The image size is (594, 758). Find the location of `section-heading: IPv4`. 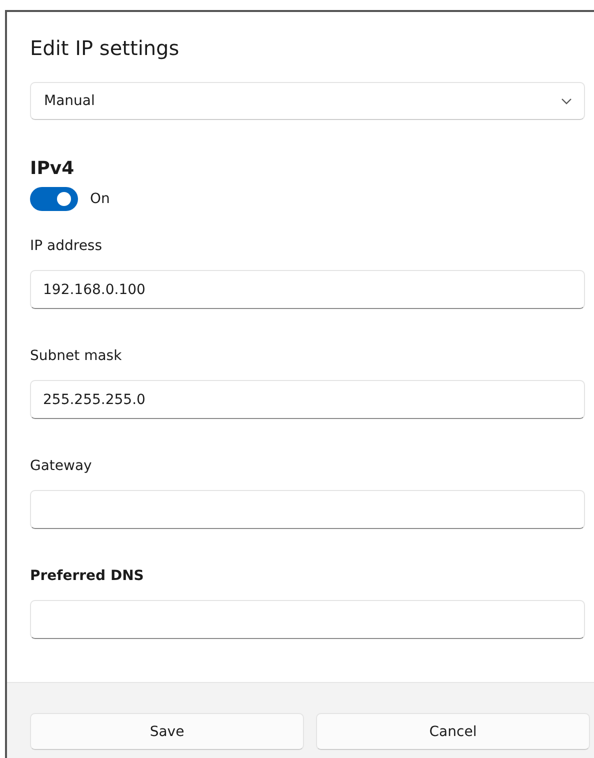

section-heading: IPv4 is located at coordinates (53, 168).